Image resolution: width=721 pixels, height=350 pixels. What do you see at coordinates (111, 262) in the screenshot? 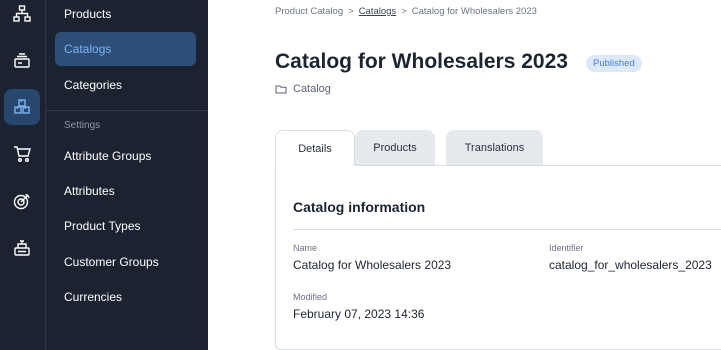
I see `sidebar-item-label: Customer Groups` at bounding box center [111, 262].